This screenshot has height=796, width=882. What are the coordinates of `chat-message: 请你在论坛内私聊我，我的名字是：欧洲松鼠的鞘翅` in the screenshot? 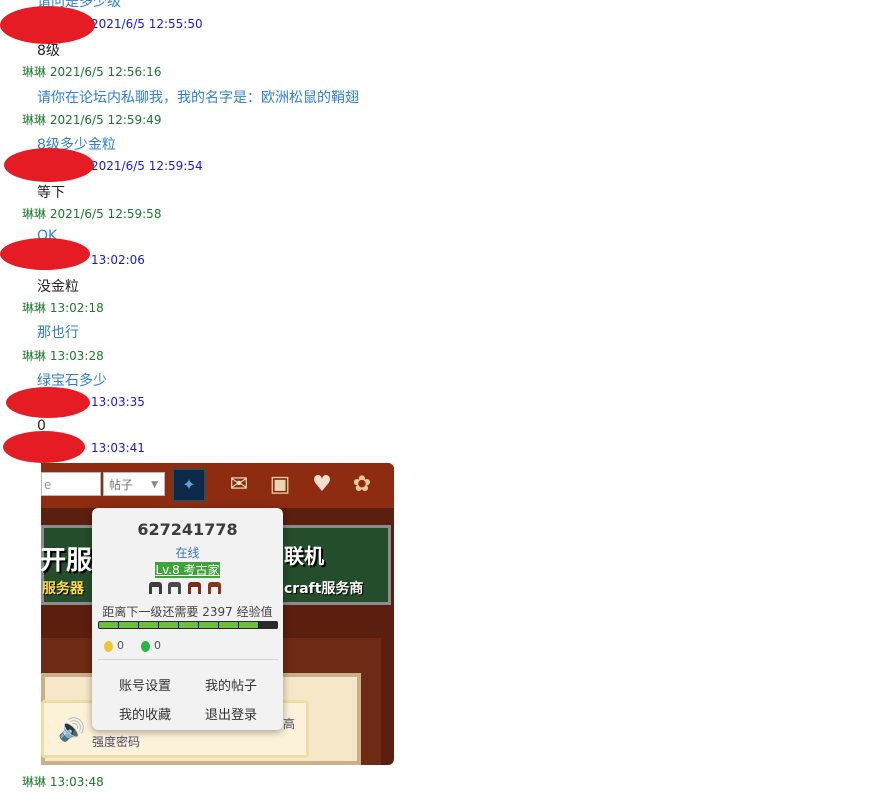 It's located at (198, 98).